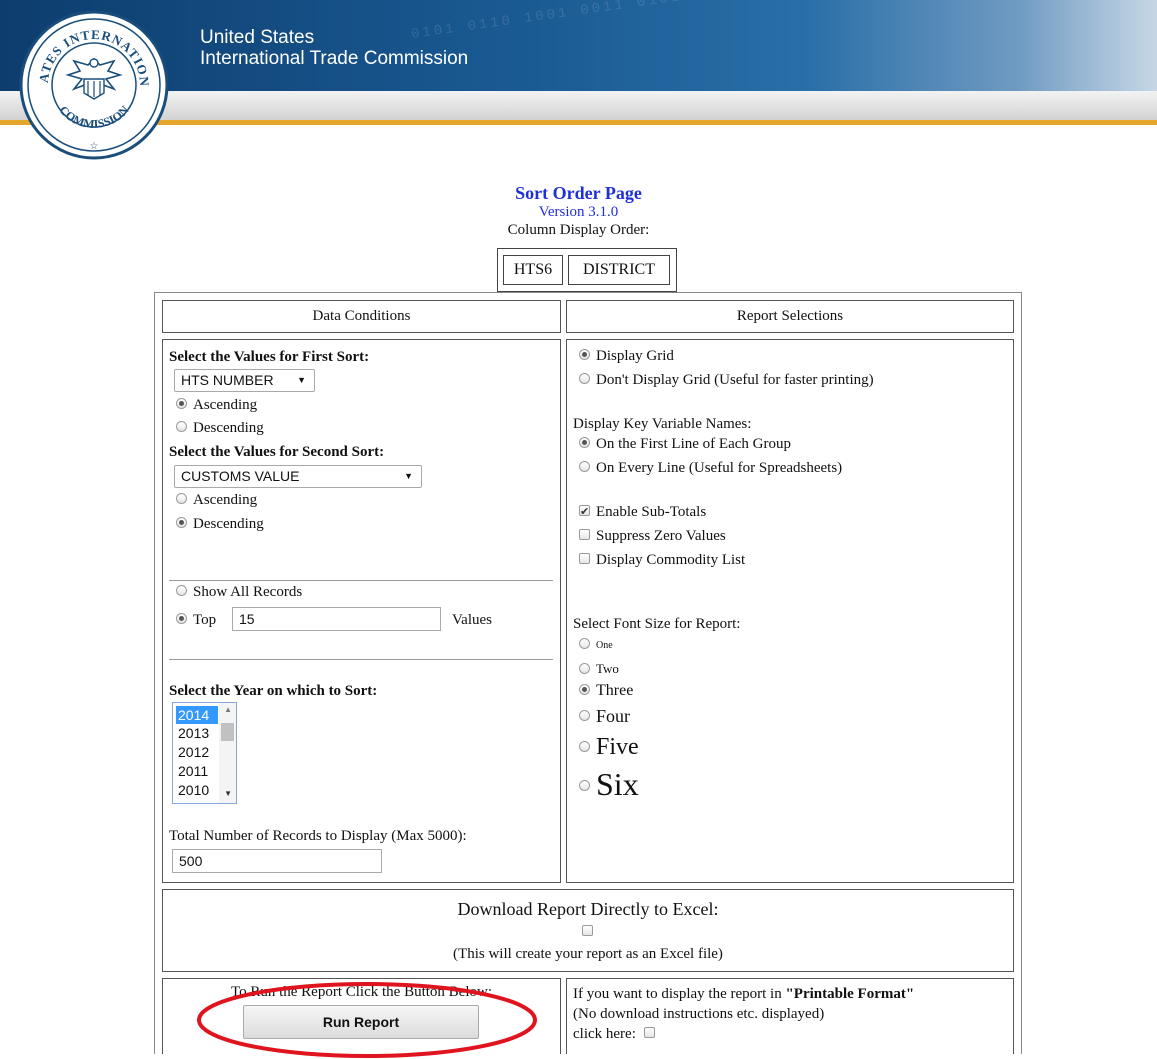  I want to click on second-sort-value: CUSTOMS VALUE, so click(240, 476).